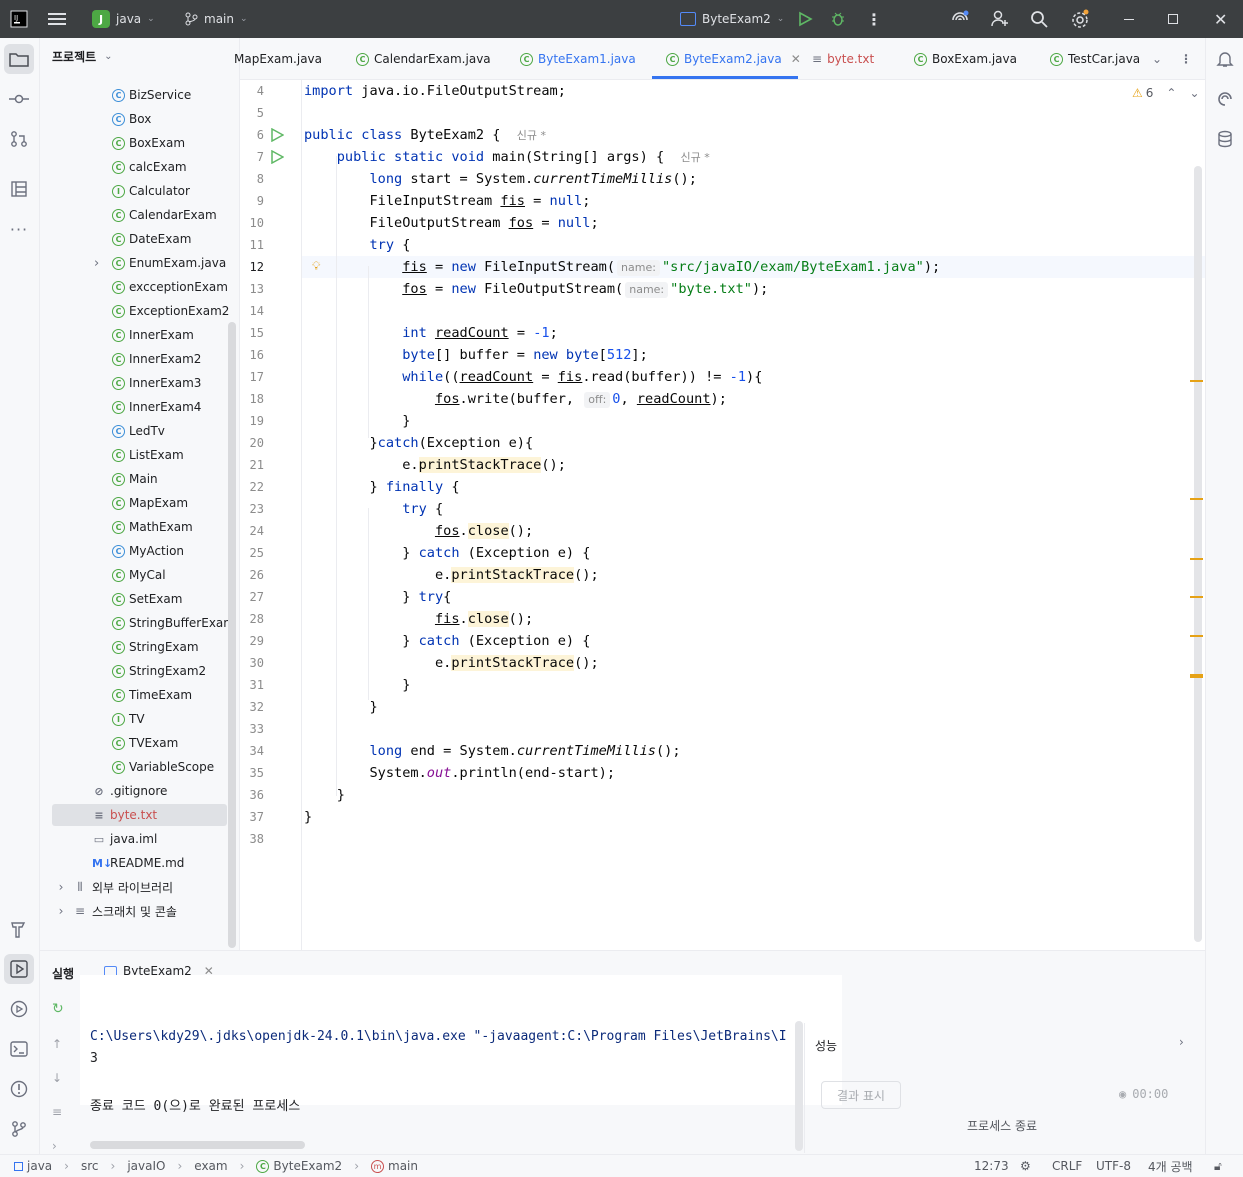 This screenshot has width=1243, height=1177. I want to click on tree-item-class: C StringExam2, so click(159, 671).